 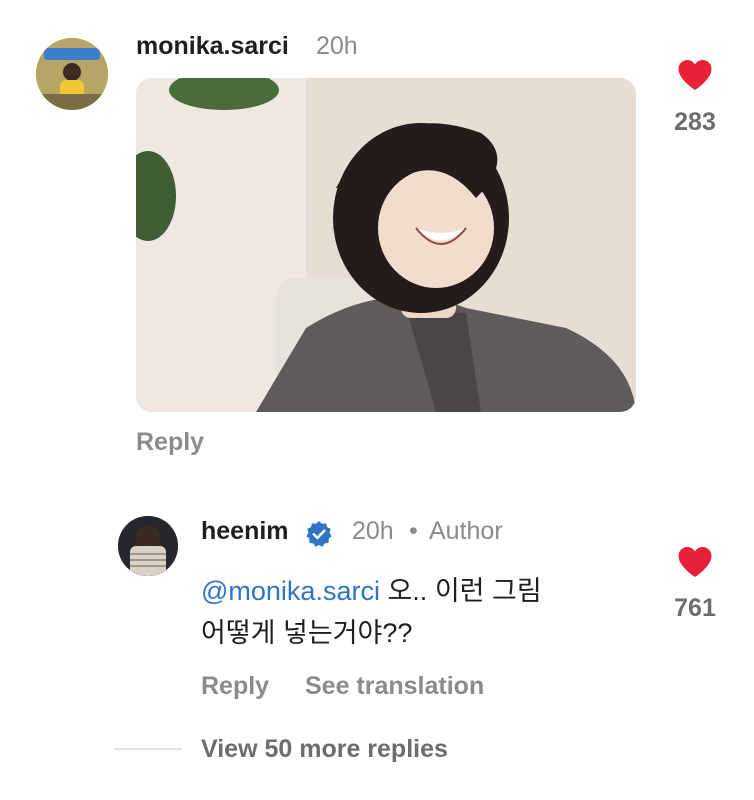 What do you see at coordinates (695, 122) in the screenshot?
I see `comment-like-count: 283` at bounding box center [695, 122].